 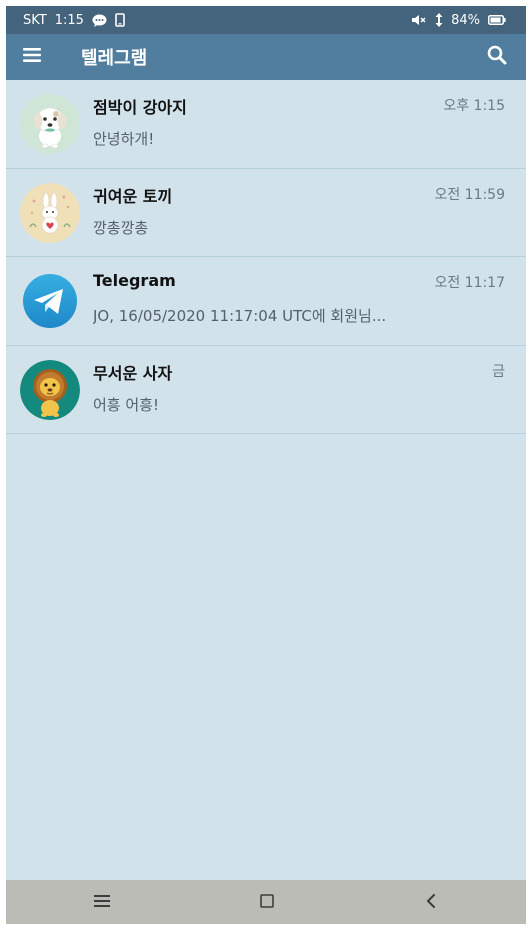 I want to click on chat-name: 점박이 강아지, so click(x=140, y=107).